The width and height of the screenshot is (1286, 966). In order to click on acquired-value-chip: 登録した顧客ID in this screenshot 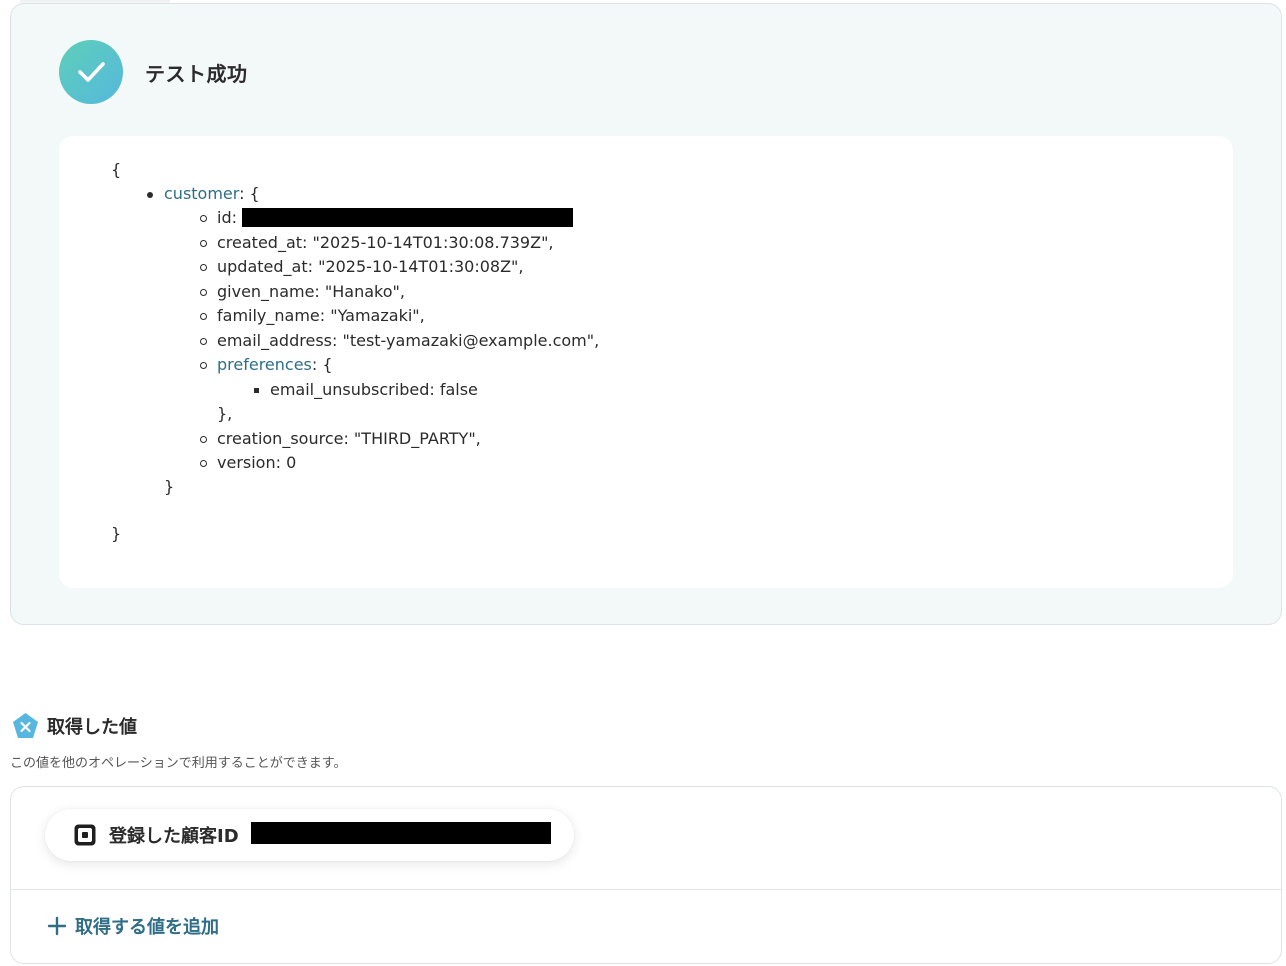, I will do `click(309, 835)`.